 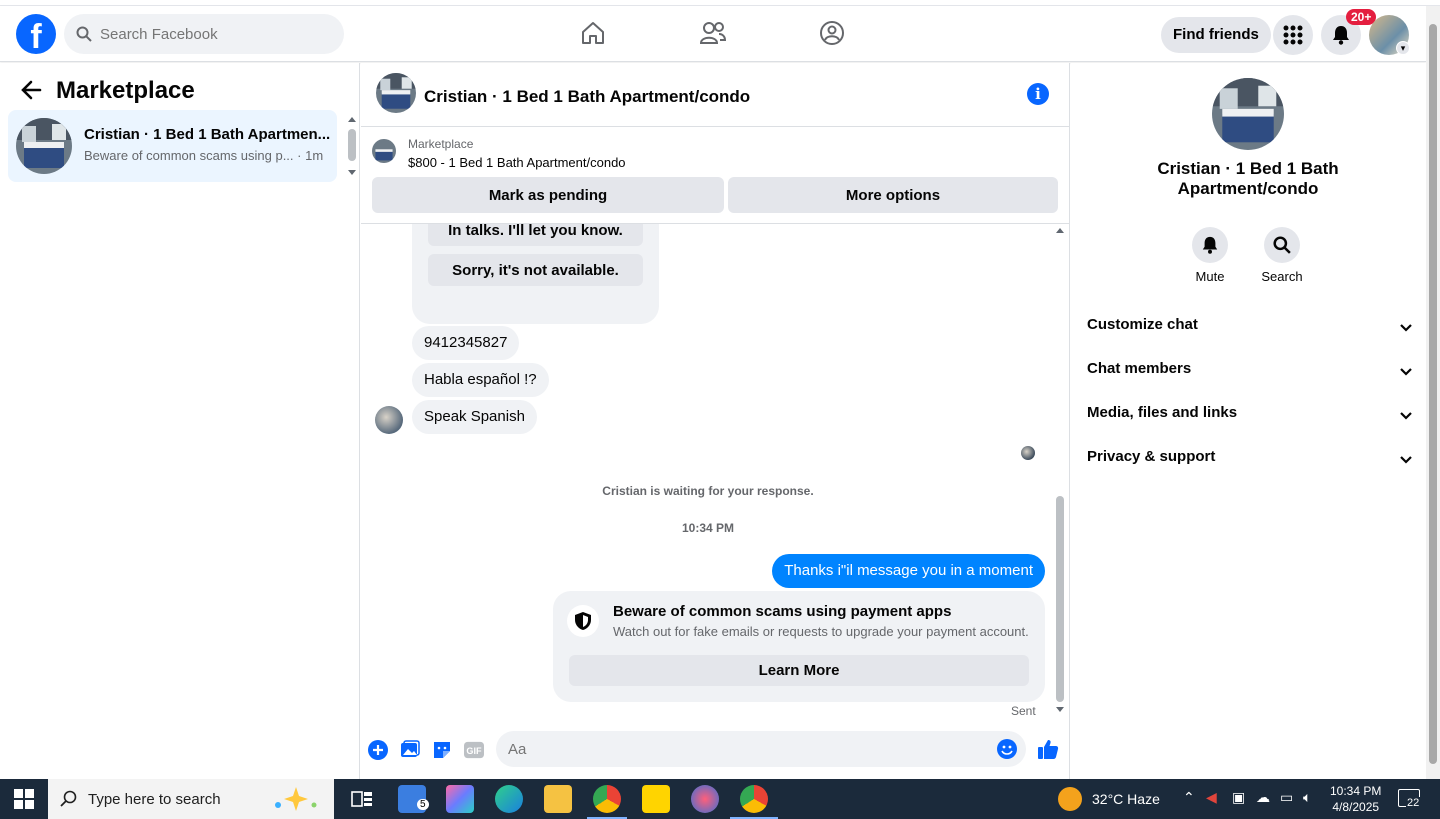 What do you see at coordinates (1307, 797) in the screenshot?
I see `speaker-icon: 🔈︎` at bounding box center [1307, 797].